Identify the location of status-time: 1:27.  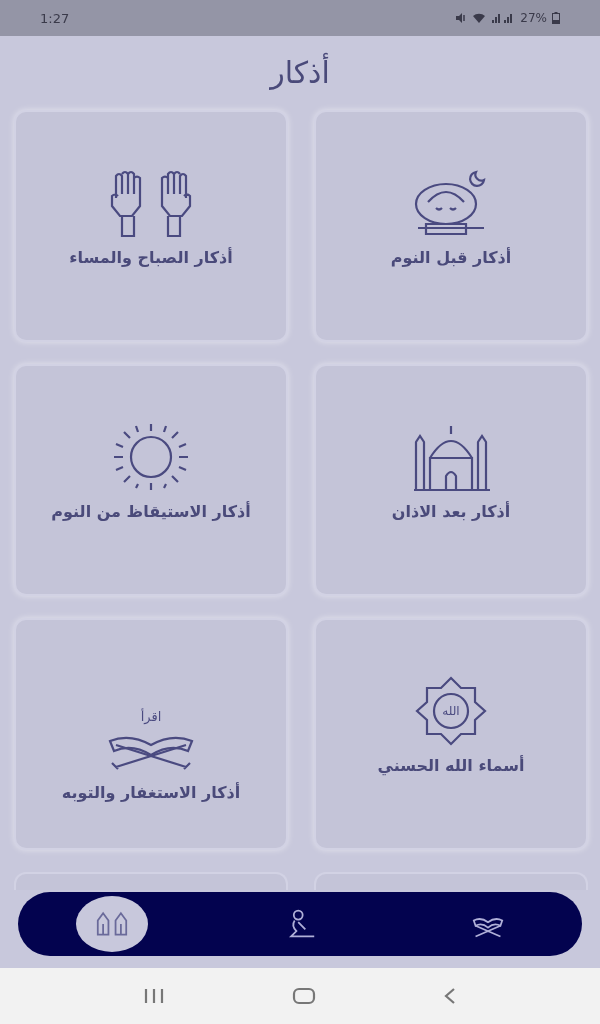
(55, 18).